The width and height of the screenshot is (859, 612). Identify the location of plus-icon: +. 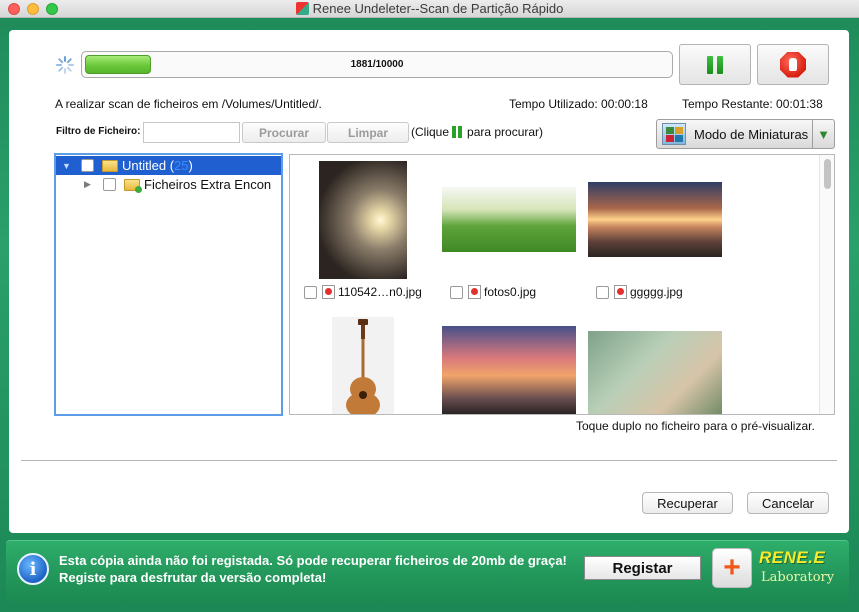
(732, 567).